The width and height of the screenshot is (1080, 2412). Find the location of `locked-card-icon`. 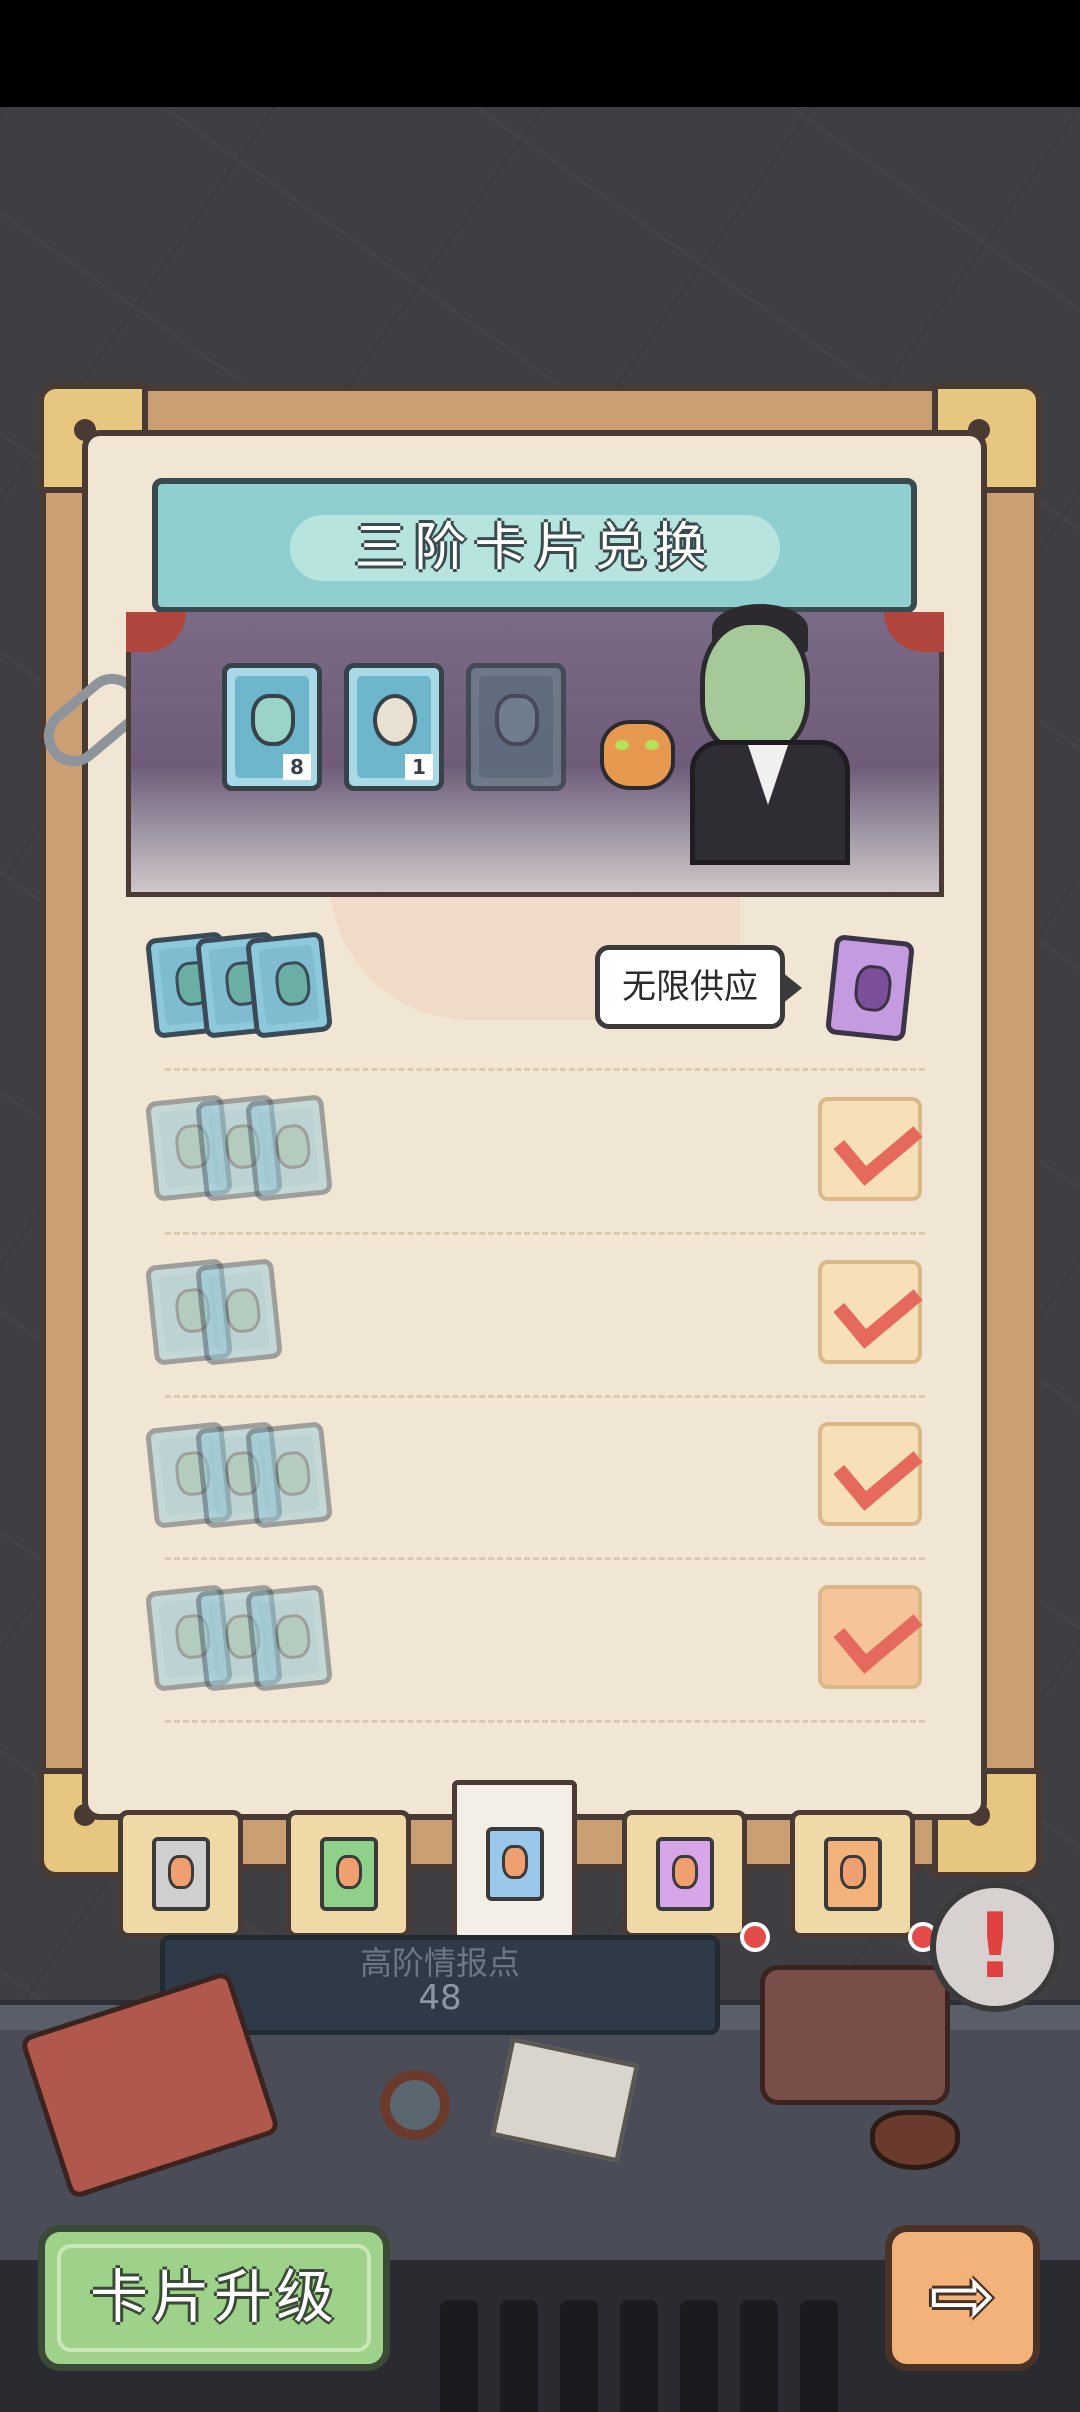

locked-card-icon is located at coordinates (517, 720).